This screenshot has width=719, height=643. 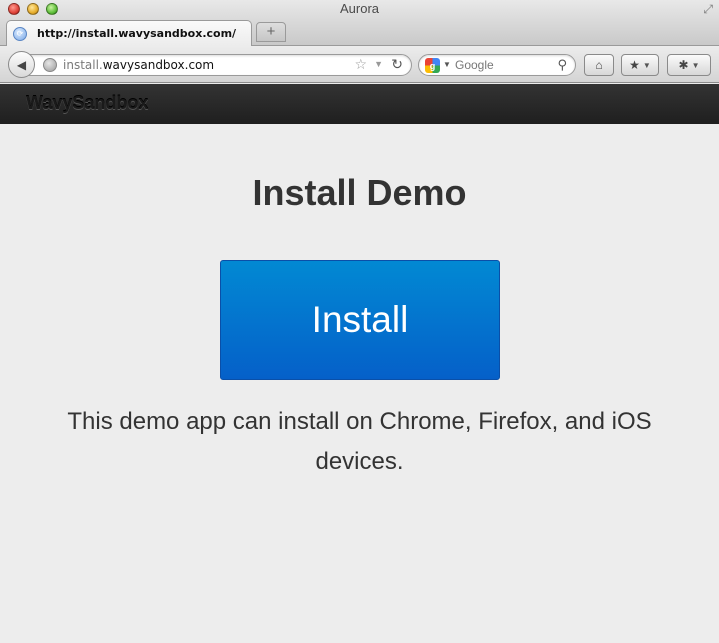 I want to click on globe-icon, so click(x=50, y=65).